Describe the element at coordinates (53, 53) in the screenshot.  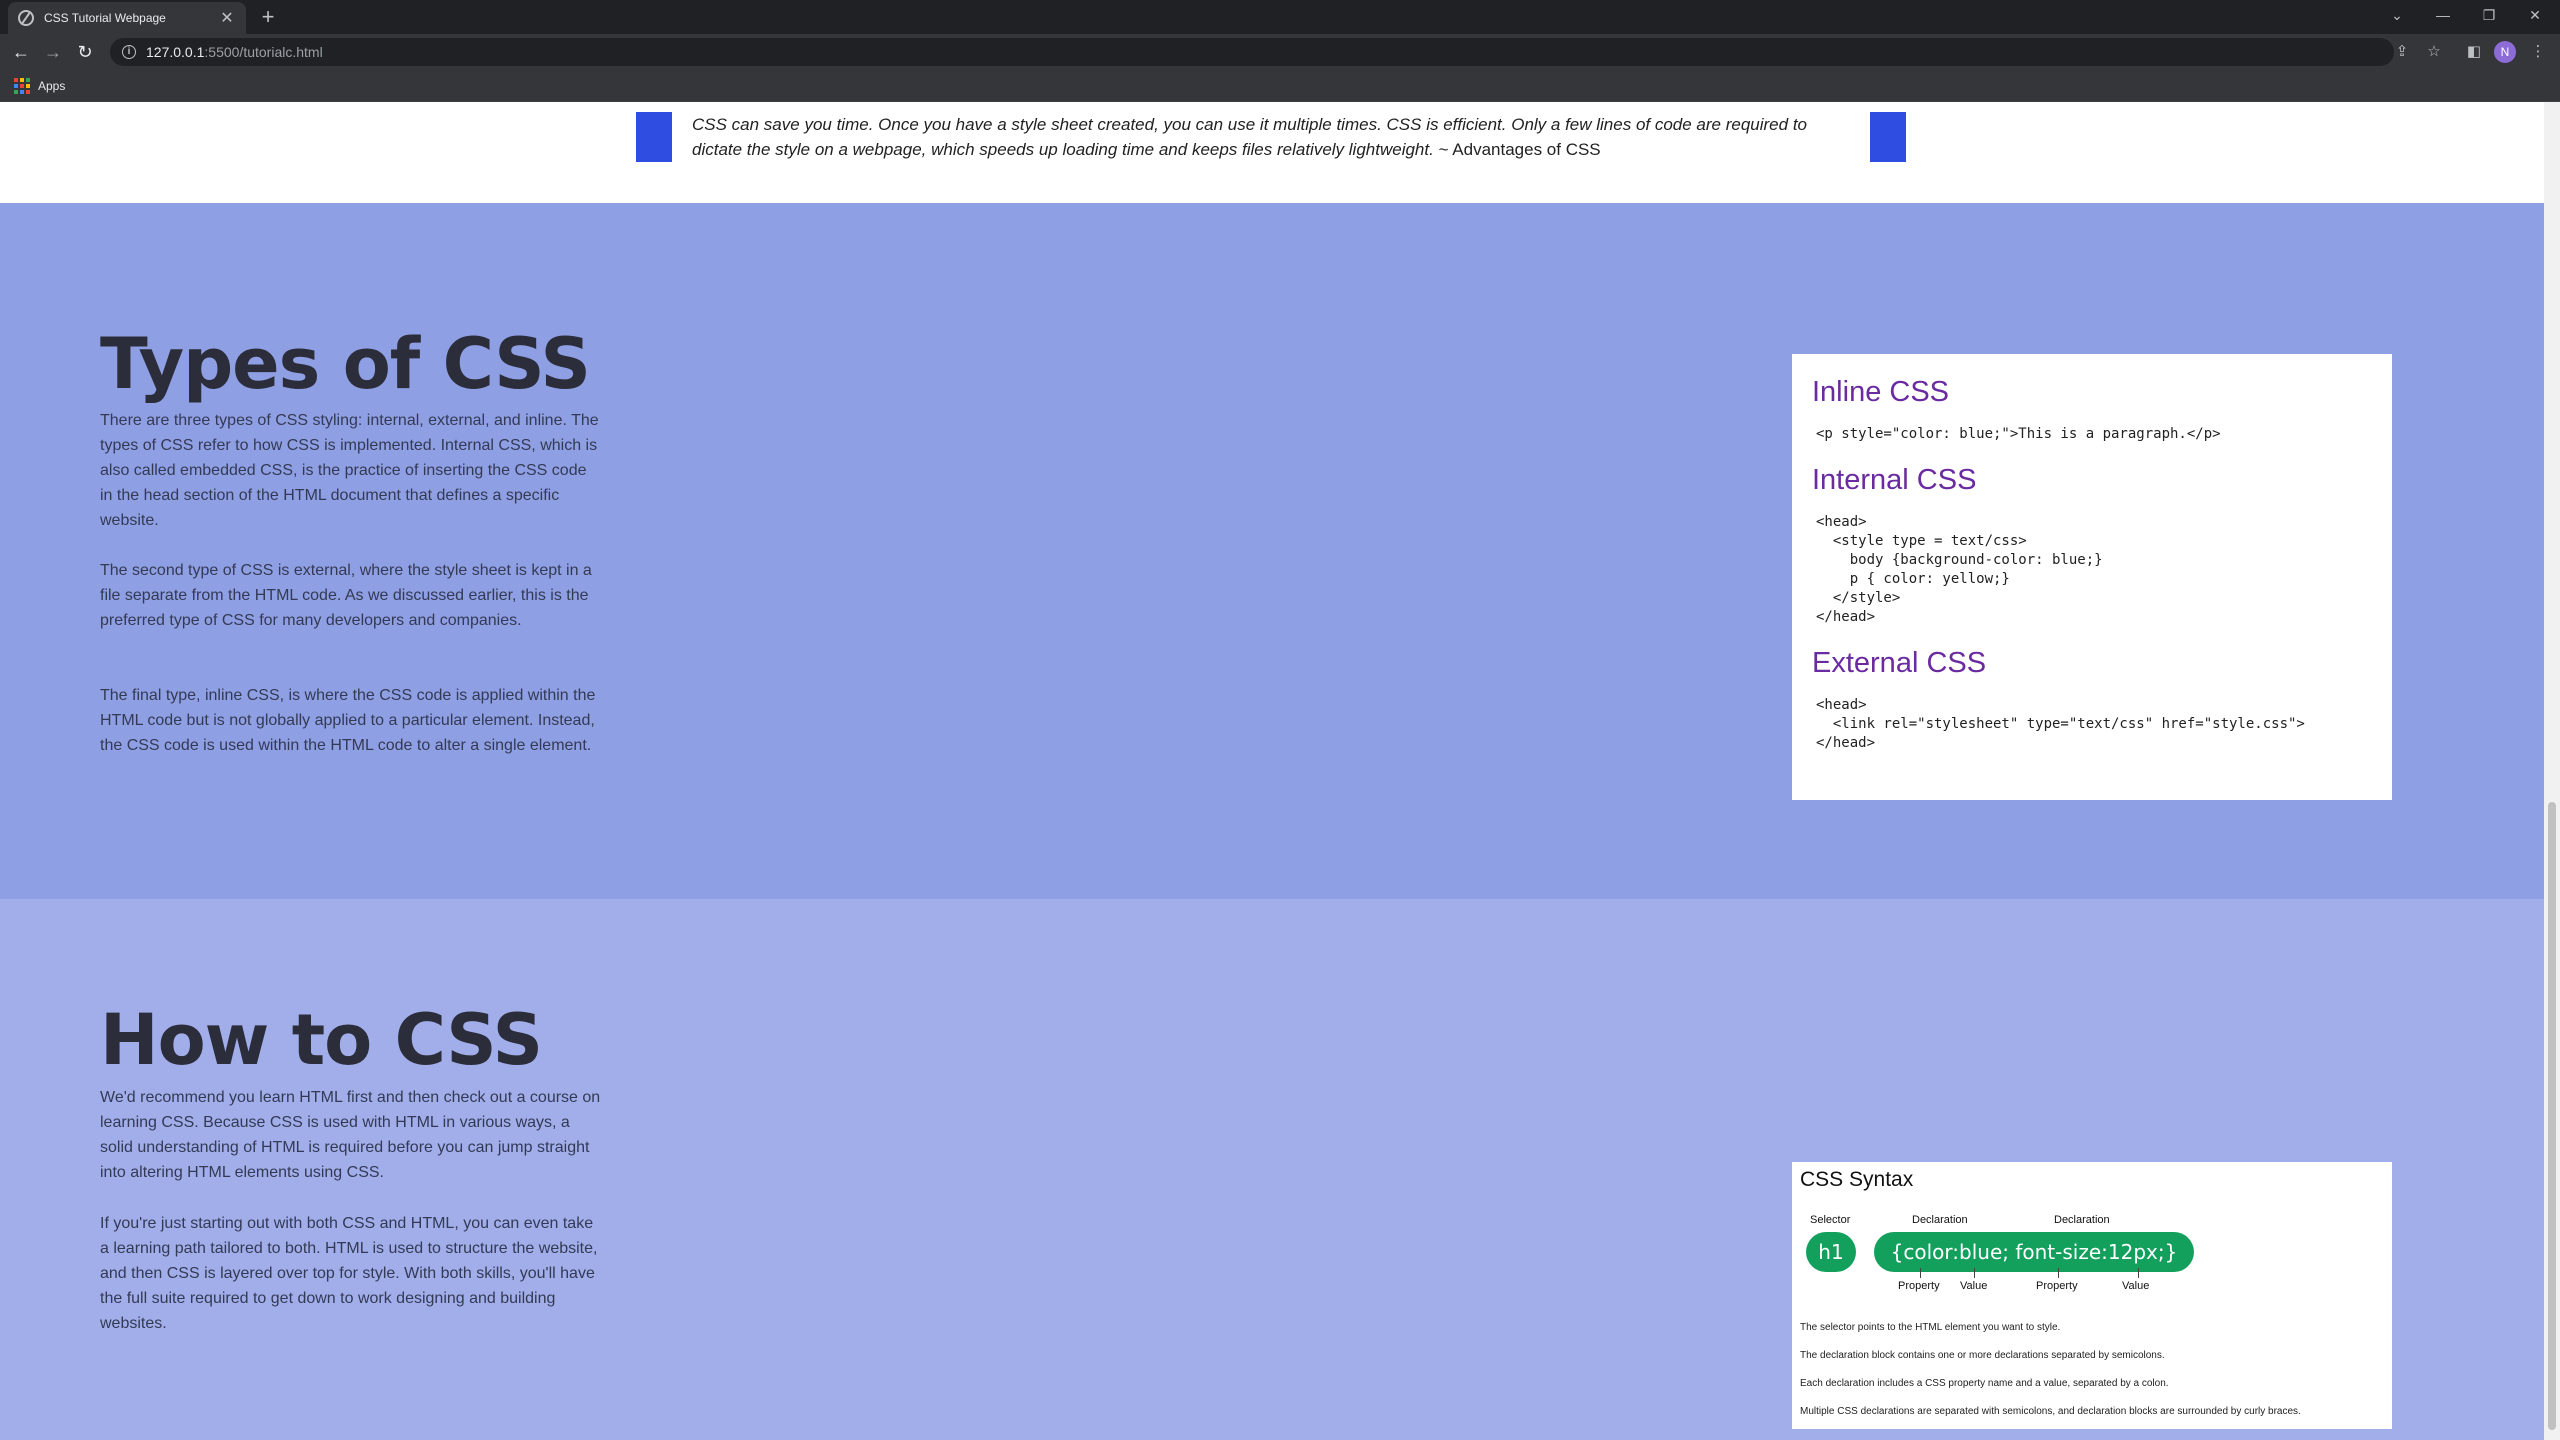
I see `forward-button: →` at that location.